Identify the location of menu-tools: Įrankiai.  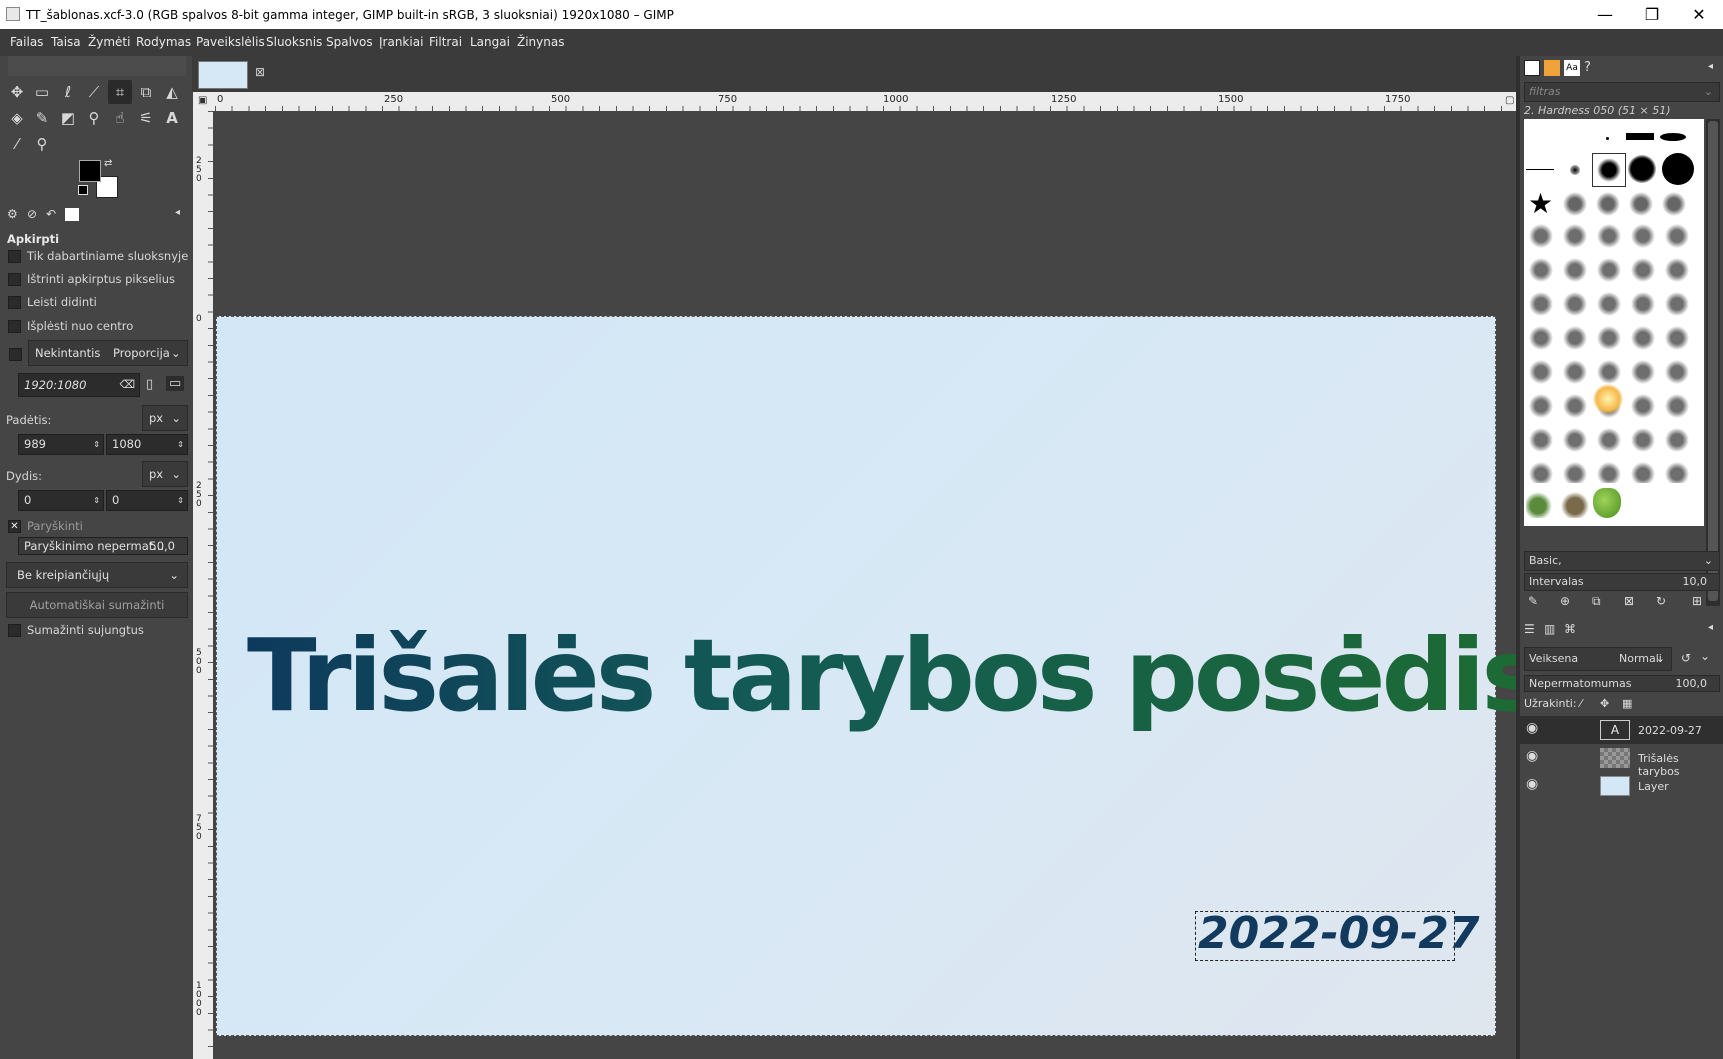
(401, 42).